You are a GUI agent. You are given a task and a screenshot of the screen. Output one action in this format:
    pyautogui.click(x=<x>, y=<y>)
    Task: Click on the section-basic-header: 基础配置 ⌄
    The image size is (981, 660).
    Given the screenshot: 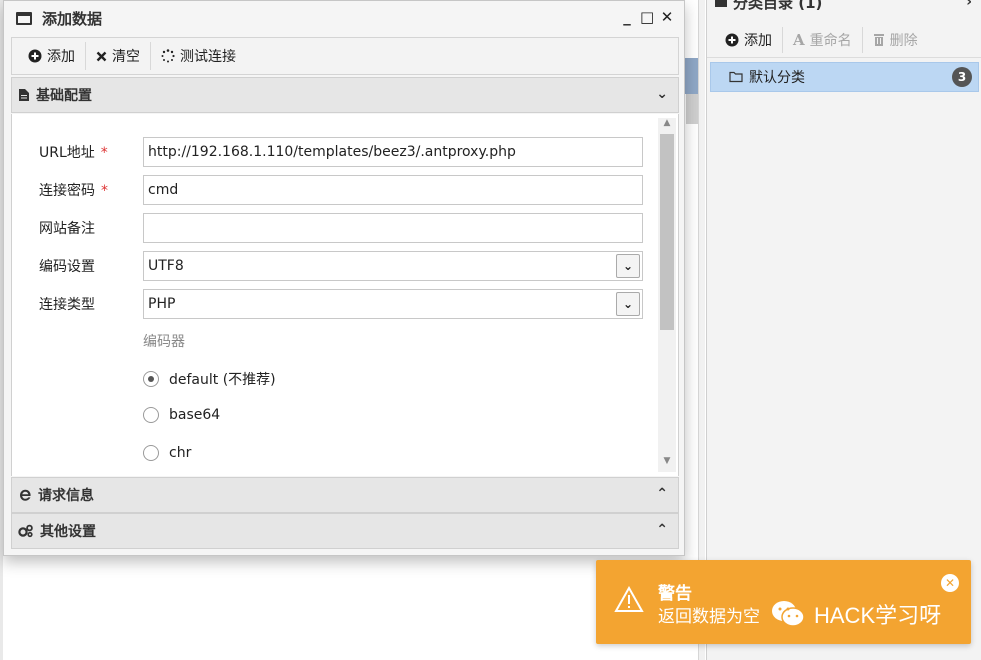 What is the action you would take?
    pyautogui.click(x=345, y=95)
    